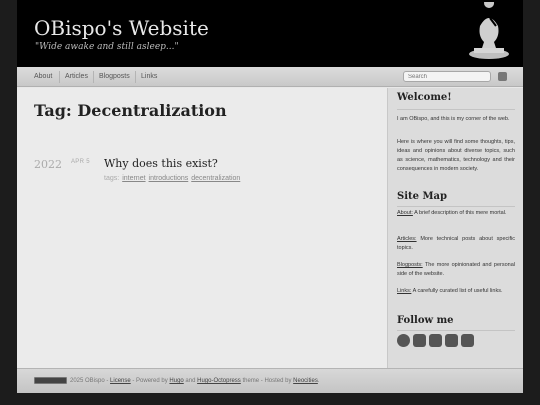  I want to click on theme-link: Hugo-Octopress, so click(219, 381).